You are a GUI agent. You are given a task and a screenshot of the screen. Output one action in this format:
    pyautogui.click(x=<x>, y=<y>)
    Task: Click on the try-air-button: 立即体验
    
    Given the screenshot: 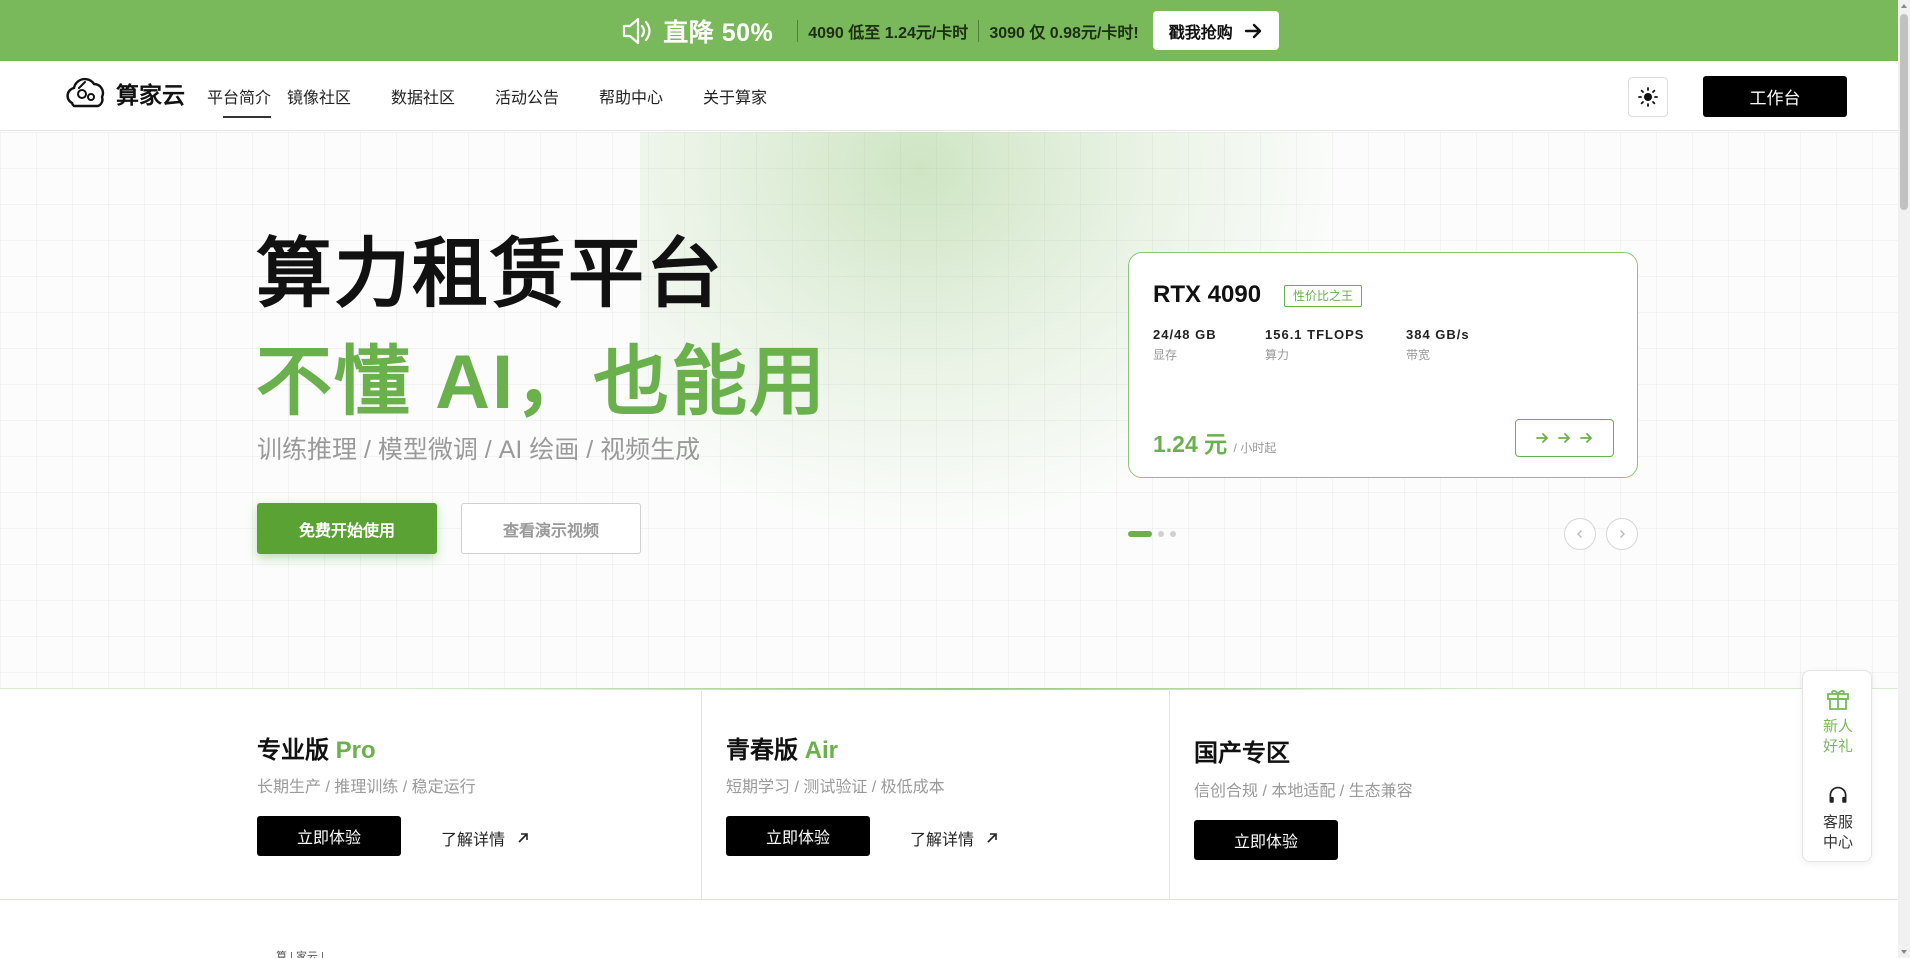 What is the action you would take?
    pyautogui.click(x=798, y=836)
    